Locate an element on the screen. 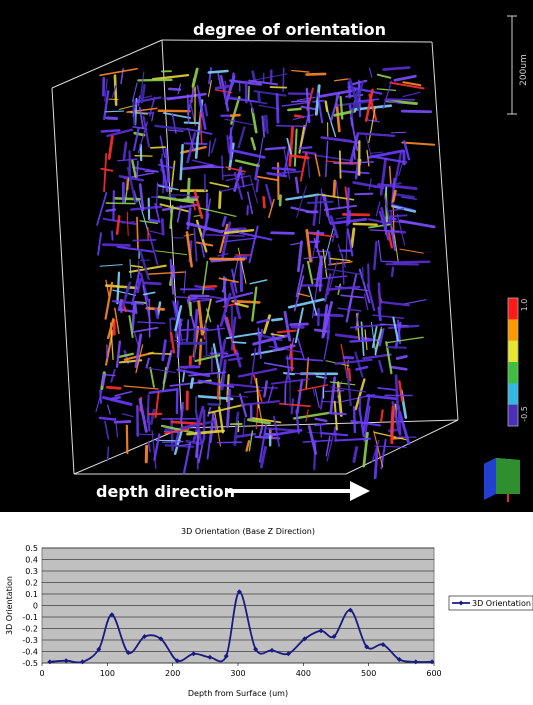 The image size is (533, 705). y-tick-label: 0.3 is located at coordinates (31, 571).